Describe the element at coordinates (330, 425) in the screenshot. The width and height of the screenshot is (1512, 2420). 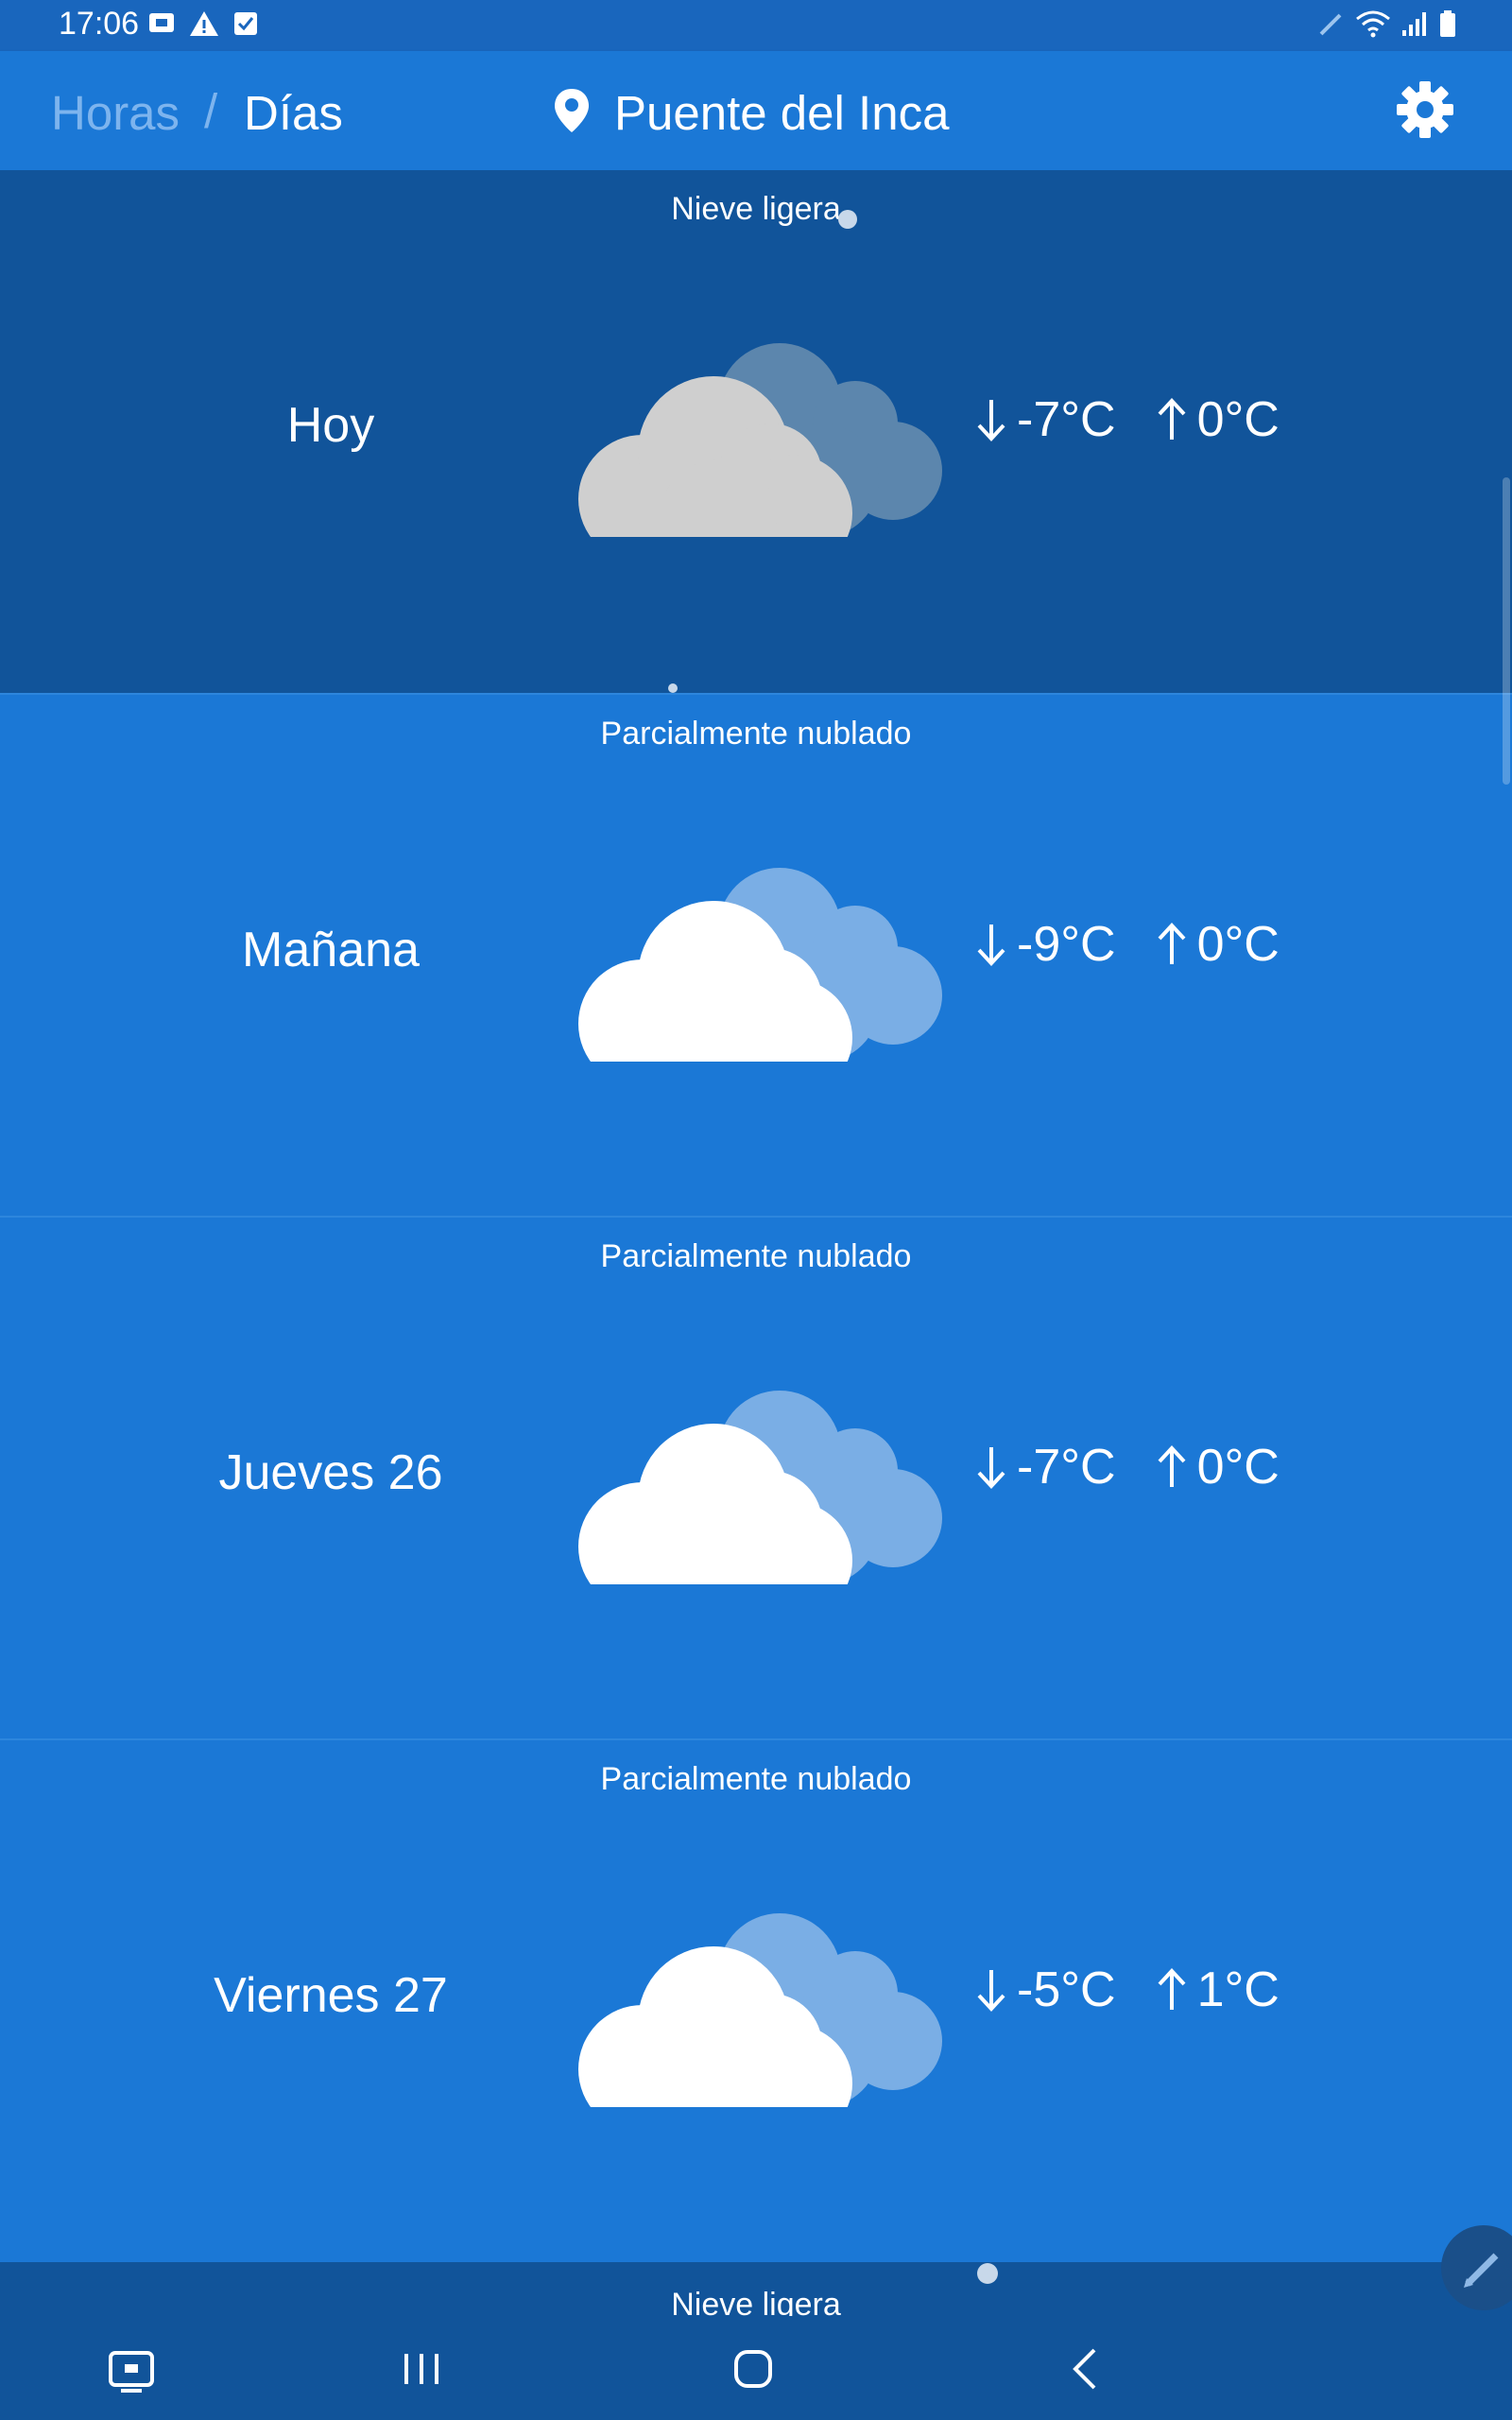
I see `day-name: Hoy` at that location.